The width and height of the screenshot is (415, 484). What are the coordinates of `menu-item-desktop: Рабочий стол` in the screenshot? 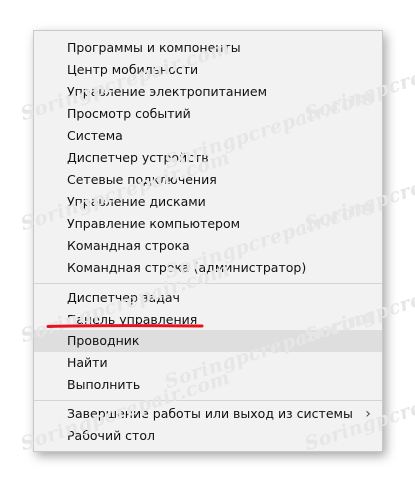 It's located at (208, 436).